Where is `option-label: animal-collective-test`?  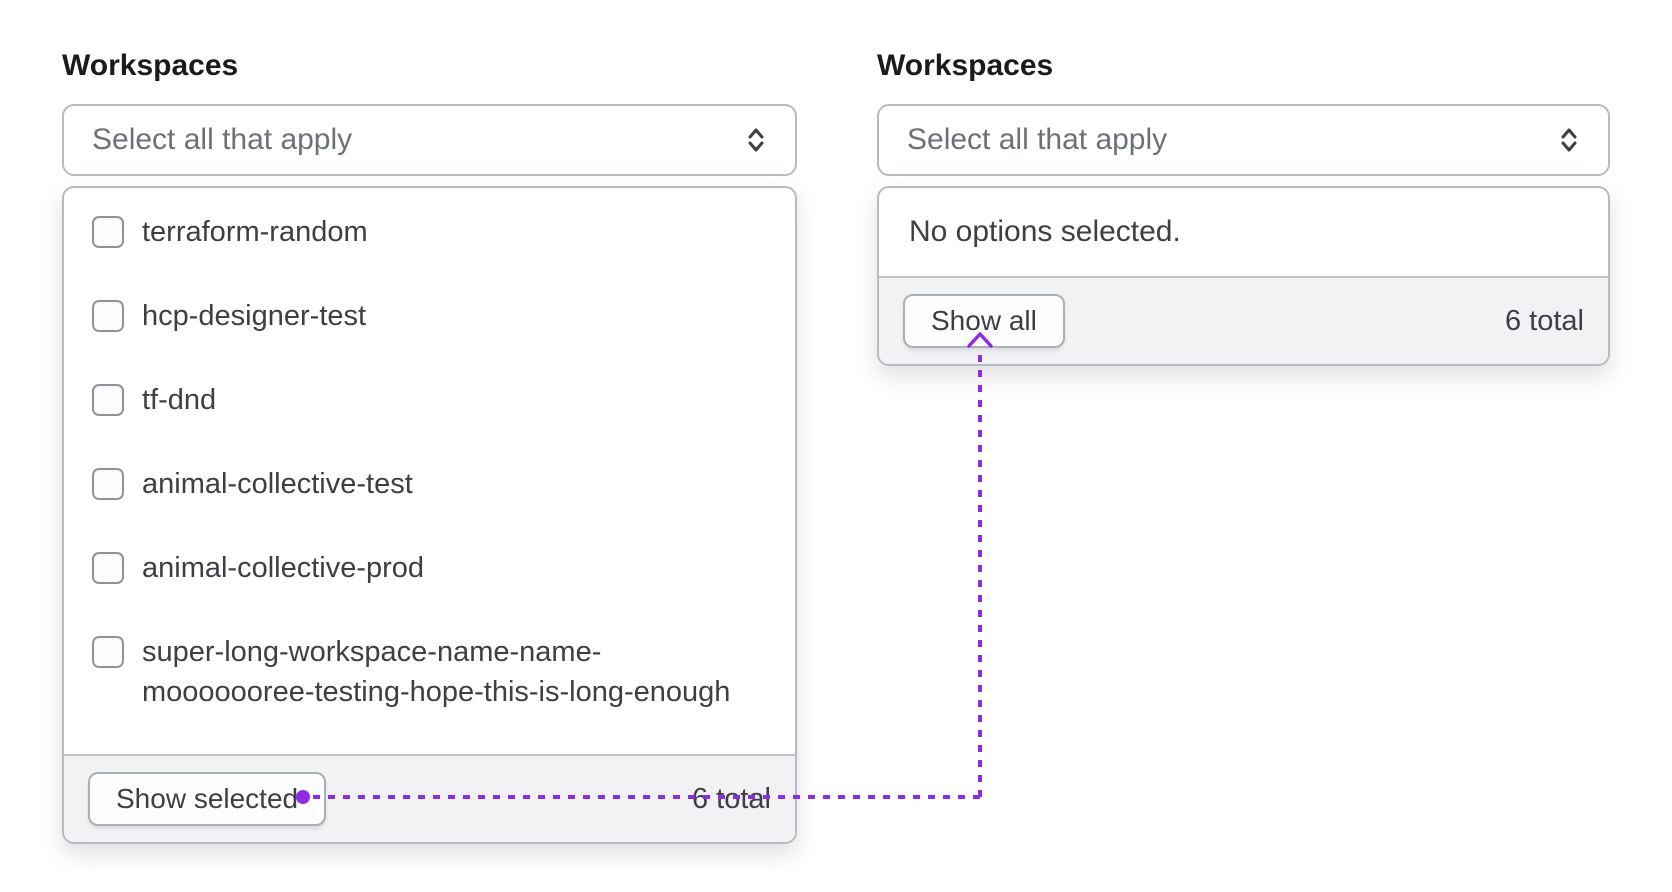 option-label: animal-collective-test is located at coordinates (277, 484).